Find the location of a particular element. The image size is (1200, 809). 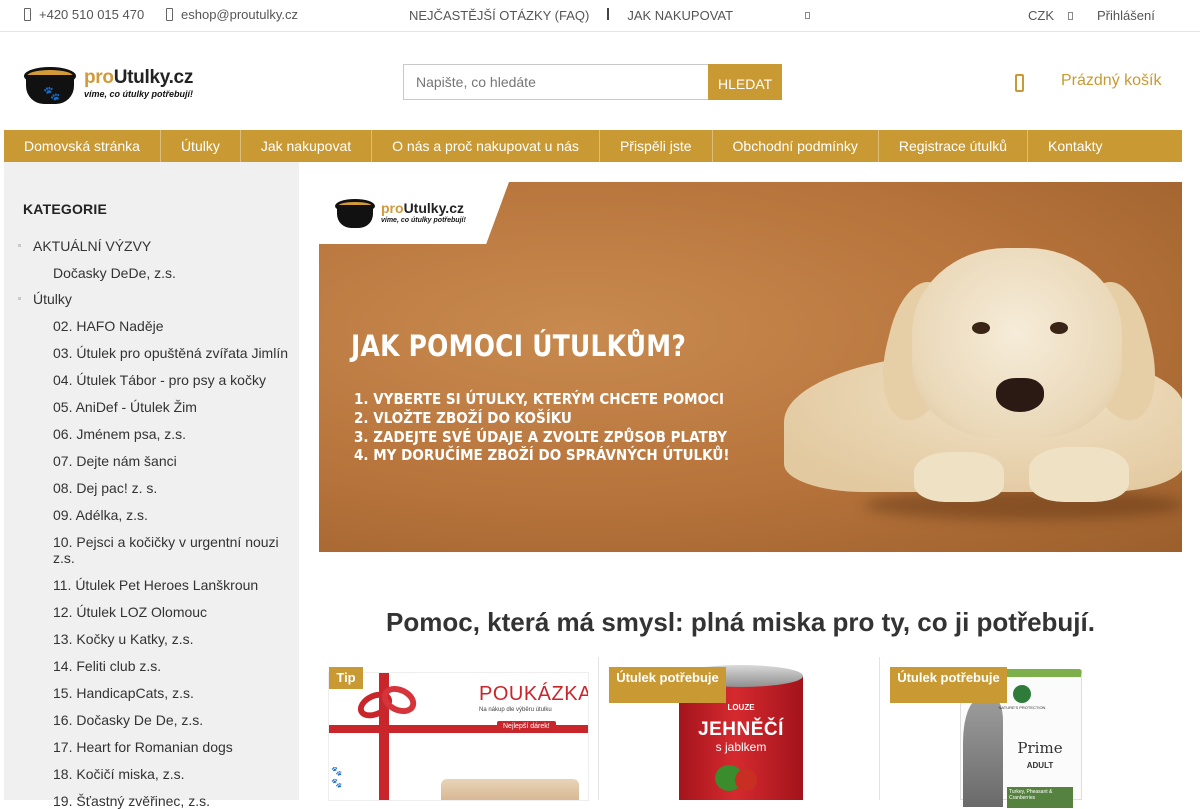

subcategory-item: 05. AniDef - Útulek Žim is located at coordinates (151, 407).